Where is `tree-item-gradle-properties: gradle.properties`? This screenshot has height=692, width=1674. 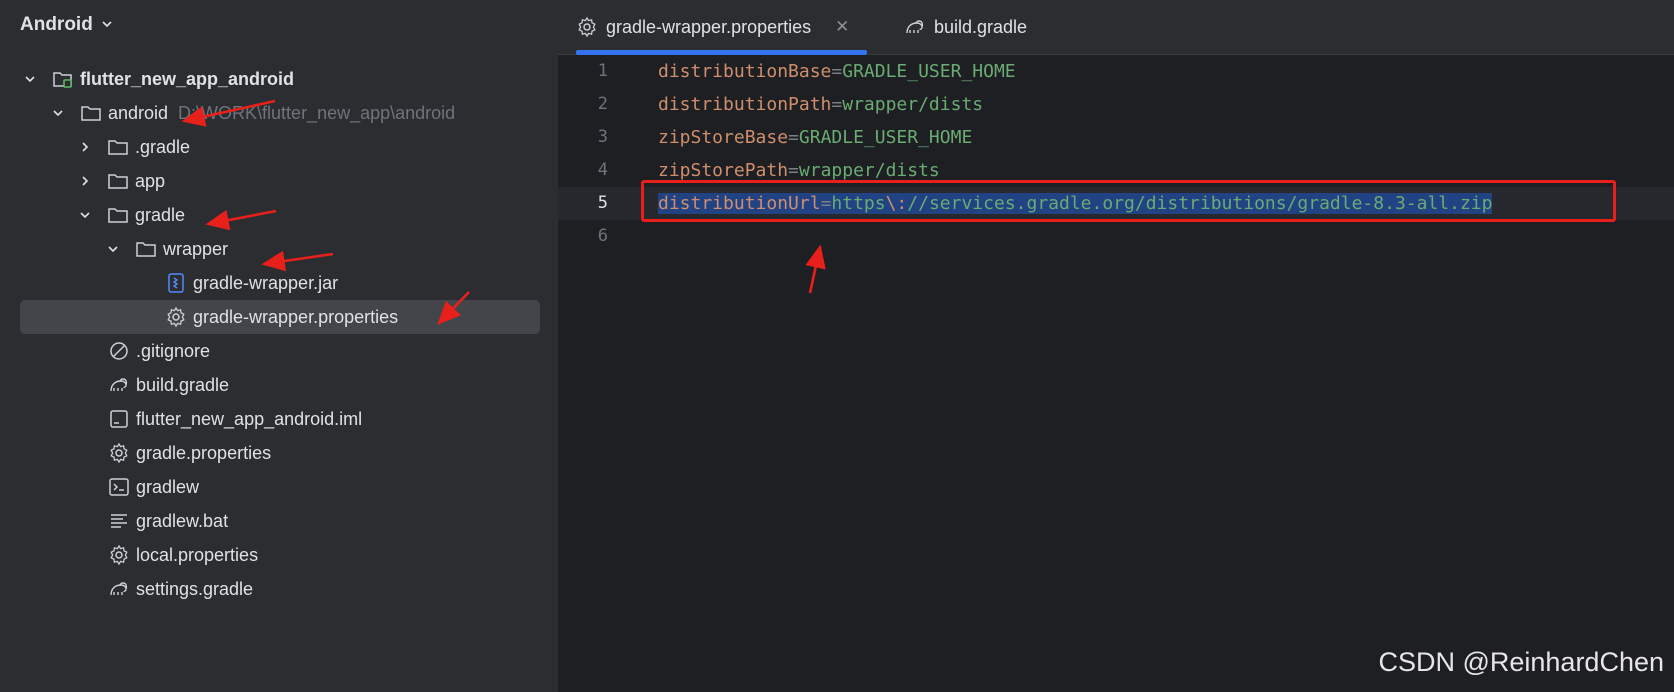
tree-item-gradle-properties: gradle.properties is located at coordinates (189, 453).